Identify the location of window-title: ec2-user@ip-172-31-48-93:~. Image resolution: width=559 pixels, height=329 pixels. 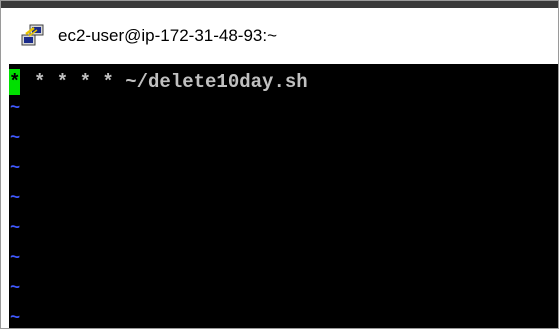
(168, 35).